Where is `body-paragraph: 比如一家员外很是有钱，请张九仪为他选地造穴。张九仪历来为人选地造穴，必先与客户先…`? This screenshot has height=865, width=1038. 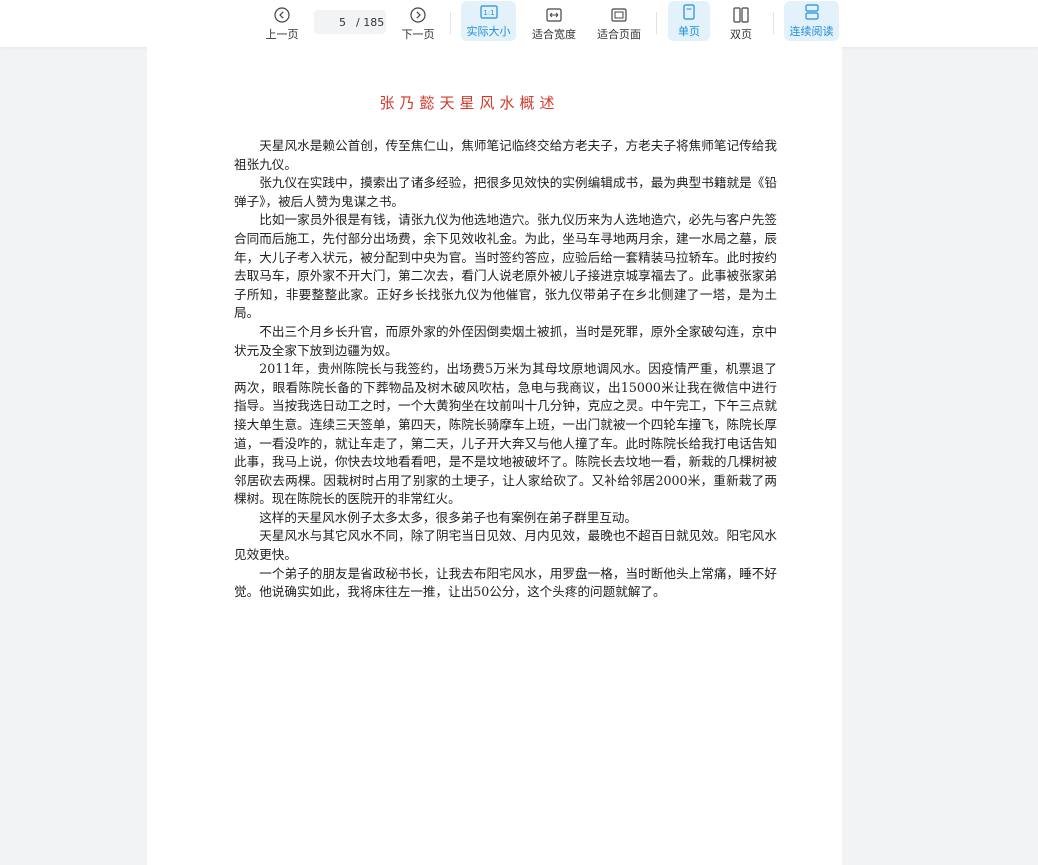 body-paragraph: 比如一家员外很是有钱，请张九仪为他选地造穴。张九仪历来为人选地造穴，必先与客户先… is located at coordinates (505, 266).